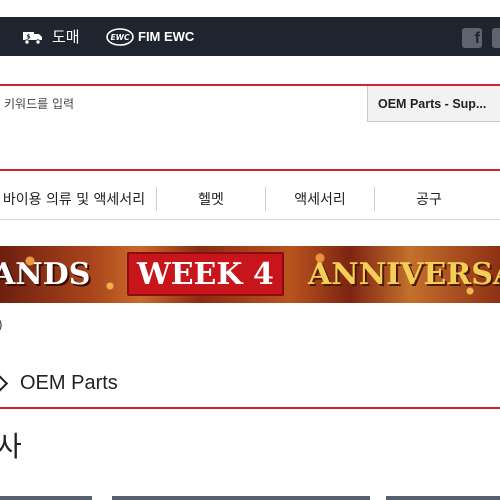 This screenshot has height=500, width=500. I want to click on fim-ewc-logo-icon: EWC, so click(120, 36).